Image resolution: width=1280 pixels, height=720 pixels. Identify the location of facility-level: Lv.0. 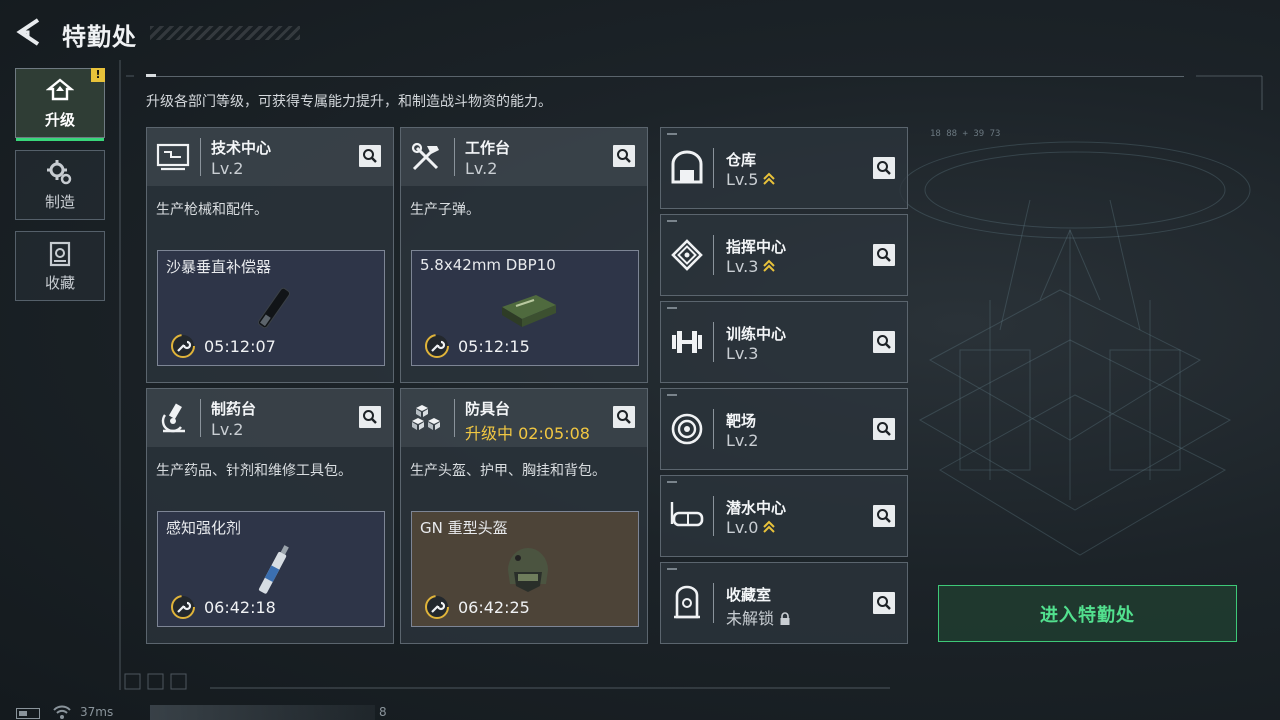
(751, 527).